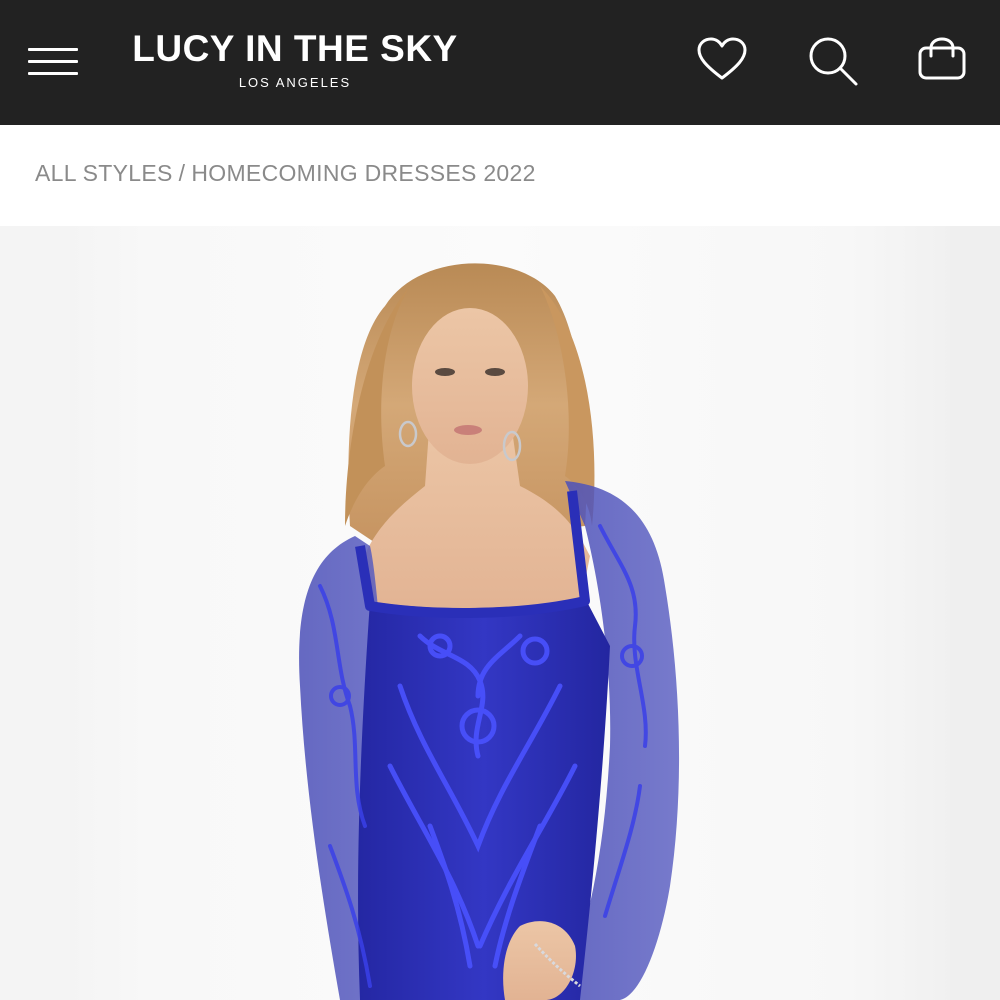  I want to click on heart-icon, so click(722, 60).